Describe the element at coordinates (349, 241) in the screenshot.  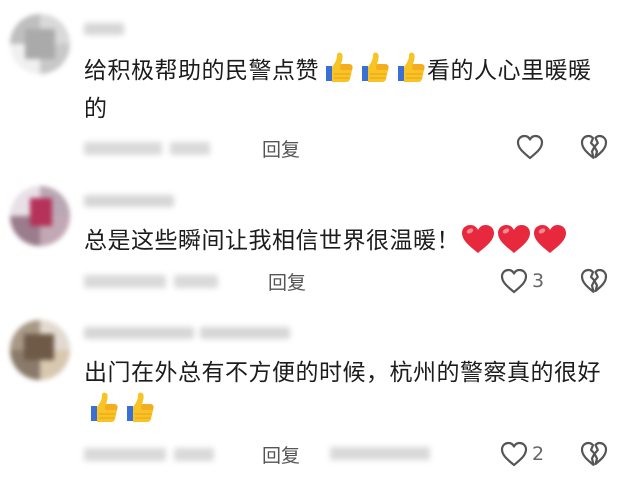
I see `comment-text: 总是这些瞬间让我相信世界很温暖！` at that location.